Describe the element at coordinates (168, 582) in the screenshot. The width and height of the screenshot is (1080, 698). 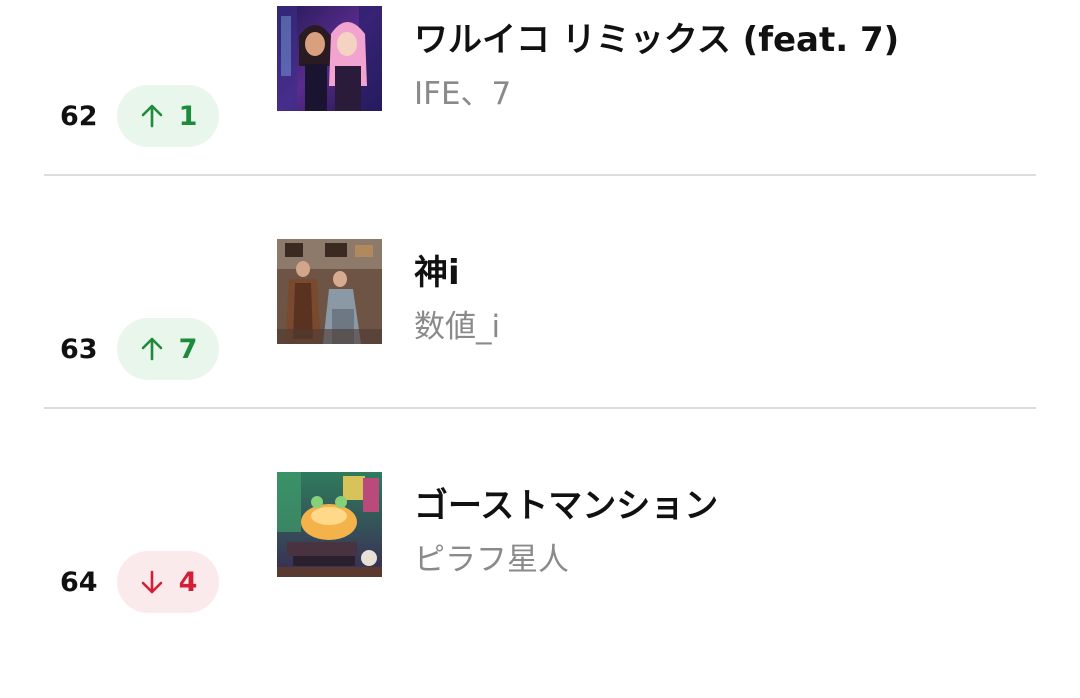
I see `rank-change-badge: 4` at that location.